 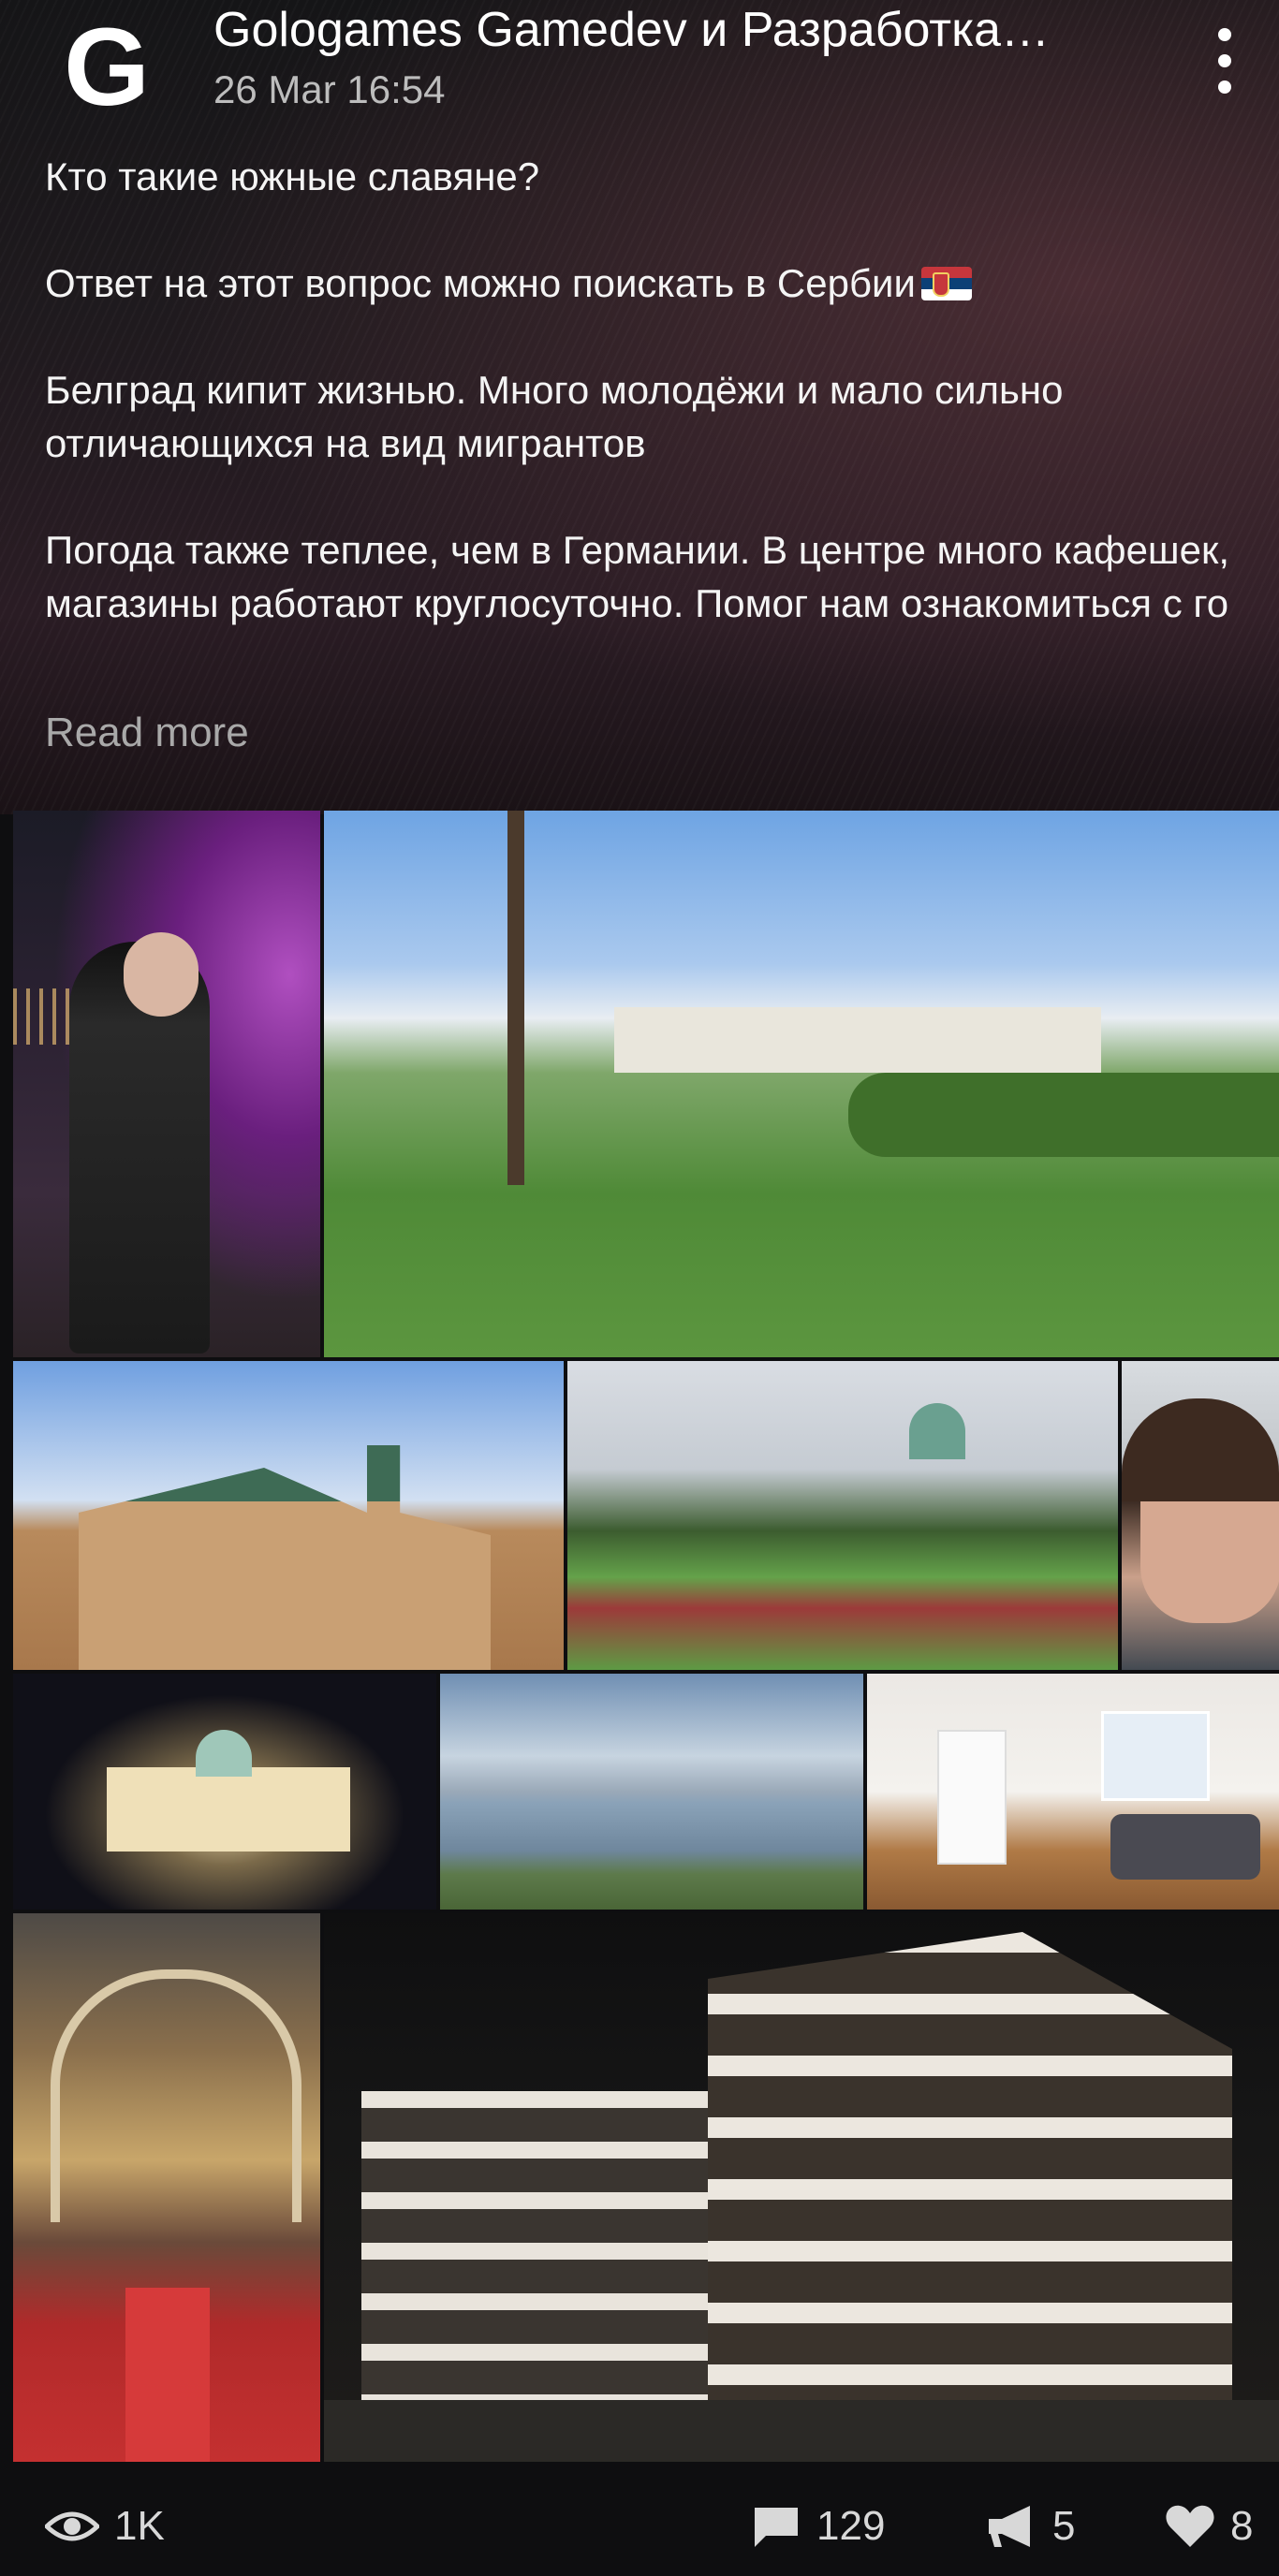 I want to click on views-count: 1K, so click(x=139, y=2526).